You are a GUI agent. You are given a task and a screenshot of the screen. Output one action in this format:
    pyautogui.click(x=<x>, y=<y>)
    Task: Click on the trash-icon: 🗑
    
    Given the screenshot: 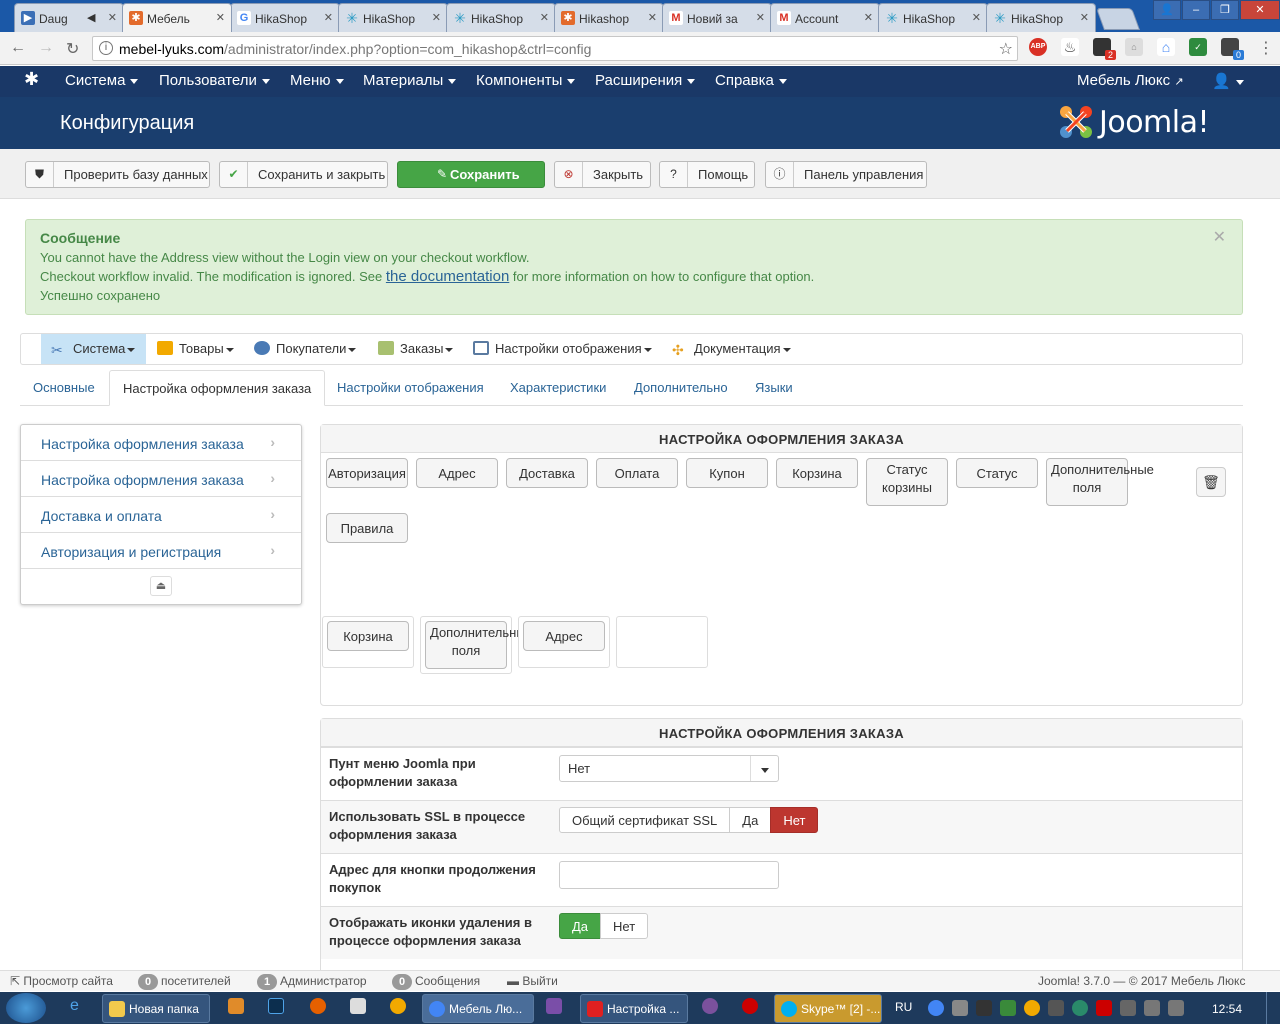 What is the action you would take?
    pyautogui.click(x=1211, y=482)
    